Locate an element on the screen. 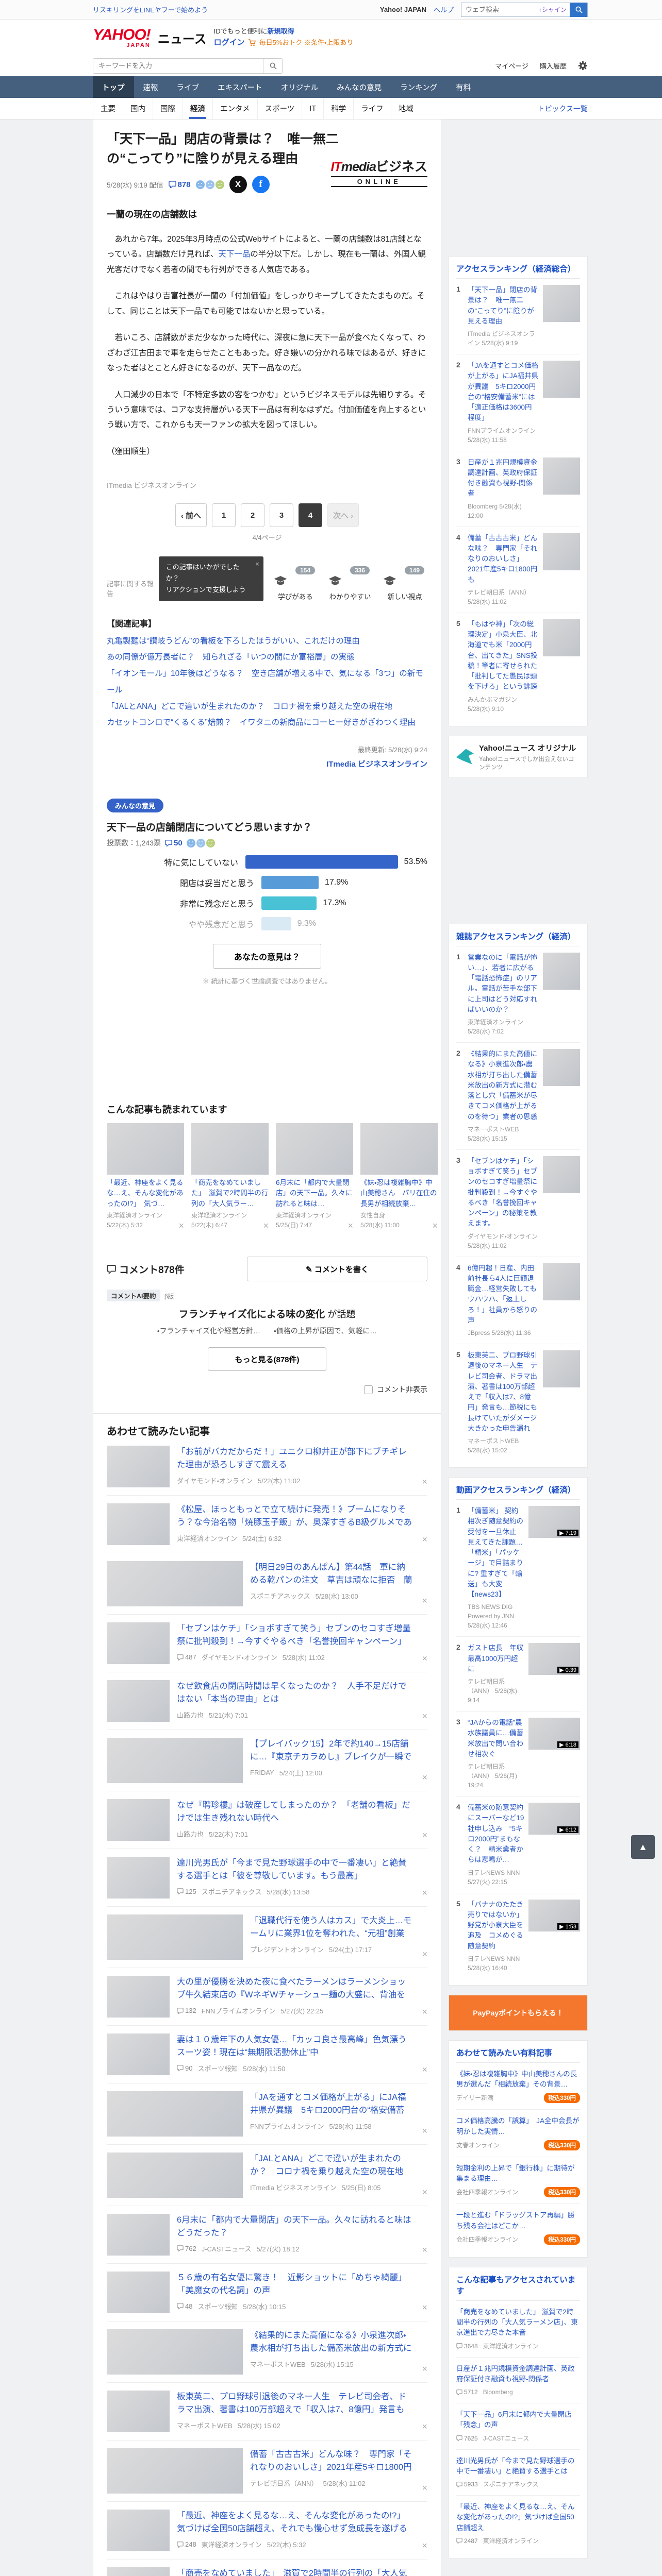 The height and width of the screenshot is (2576, 662). report-article-link: 記事に関する報告 is located at coordinates (133, 588).